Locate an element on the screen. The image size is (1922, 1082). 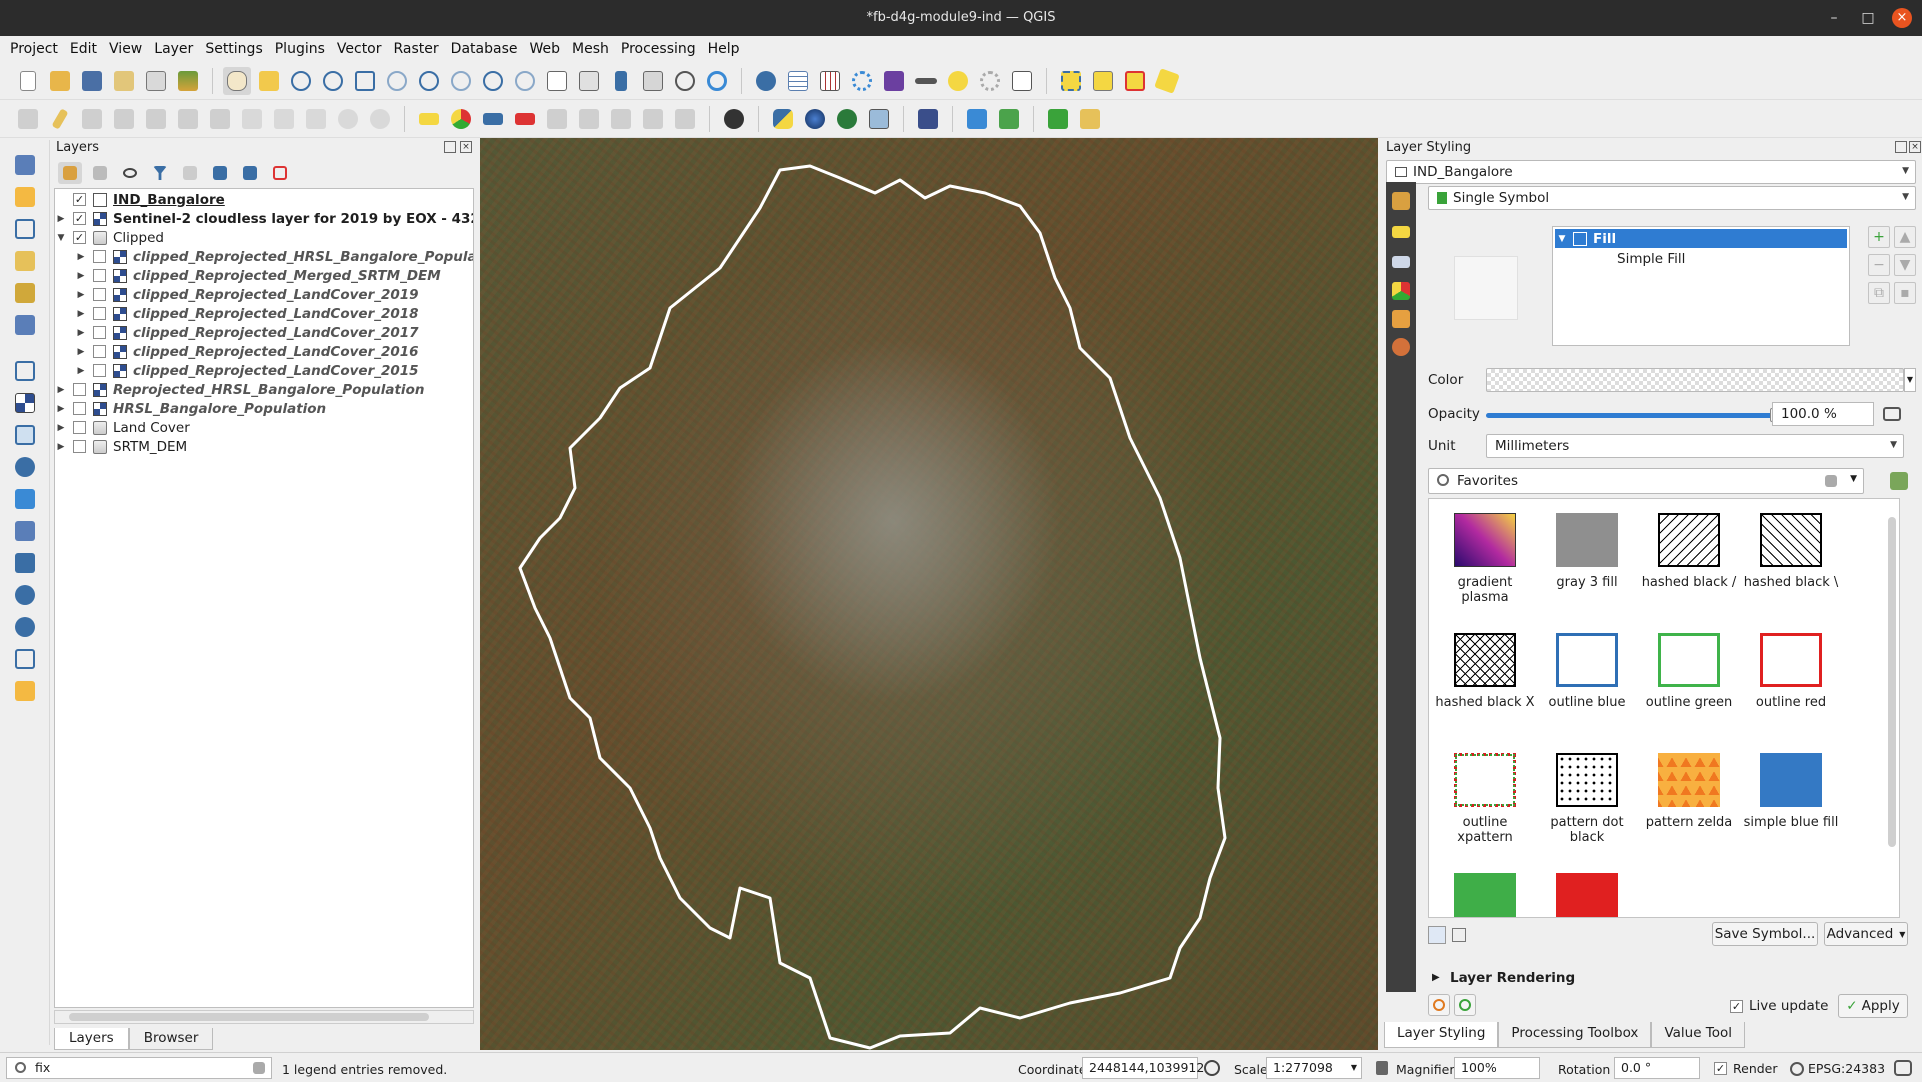
text-annotation-button is located at coordinates (1022, 81).